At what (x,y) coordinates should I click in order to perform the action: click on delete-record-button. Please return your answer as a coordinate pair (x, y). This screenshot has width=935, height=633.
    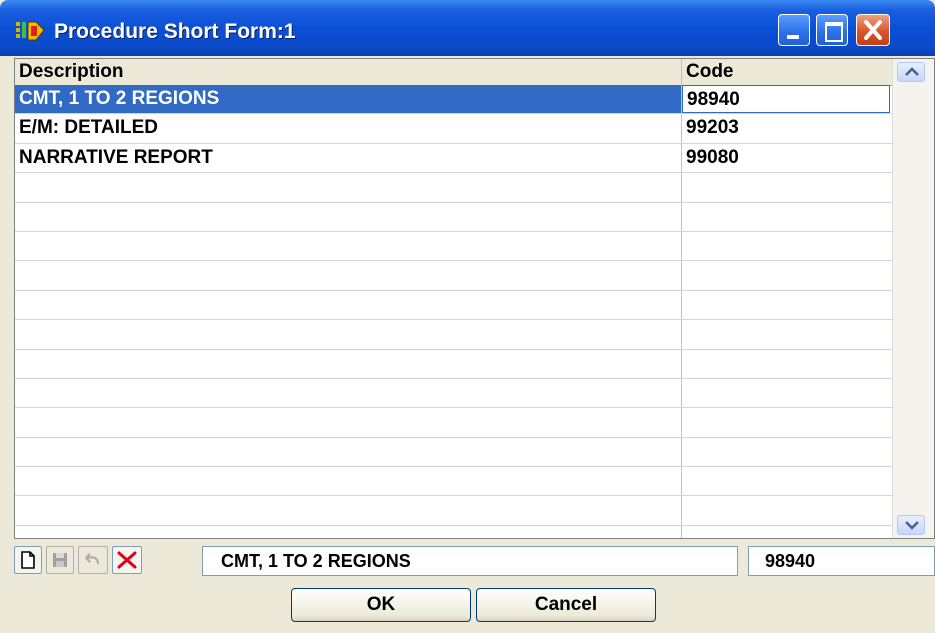
    Looking at the image, I should click on (127, 560).